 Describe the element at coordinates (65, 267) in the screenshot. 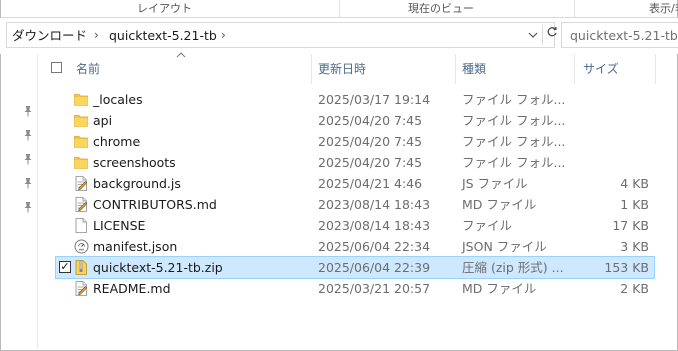

I see `row-checkbox: ✓` at that location.